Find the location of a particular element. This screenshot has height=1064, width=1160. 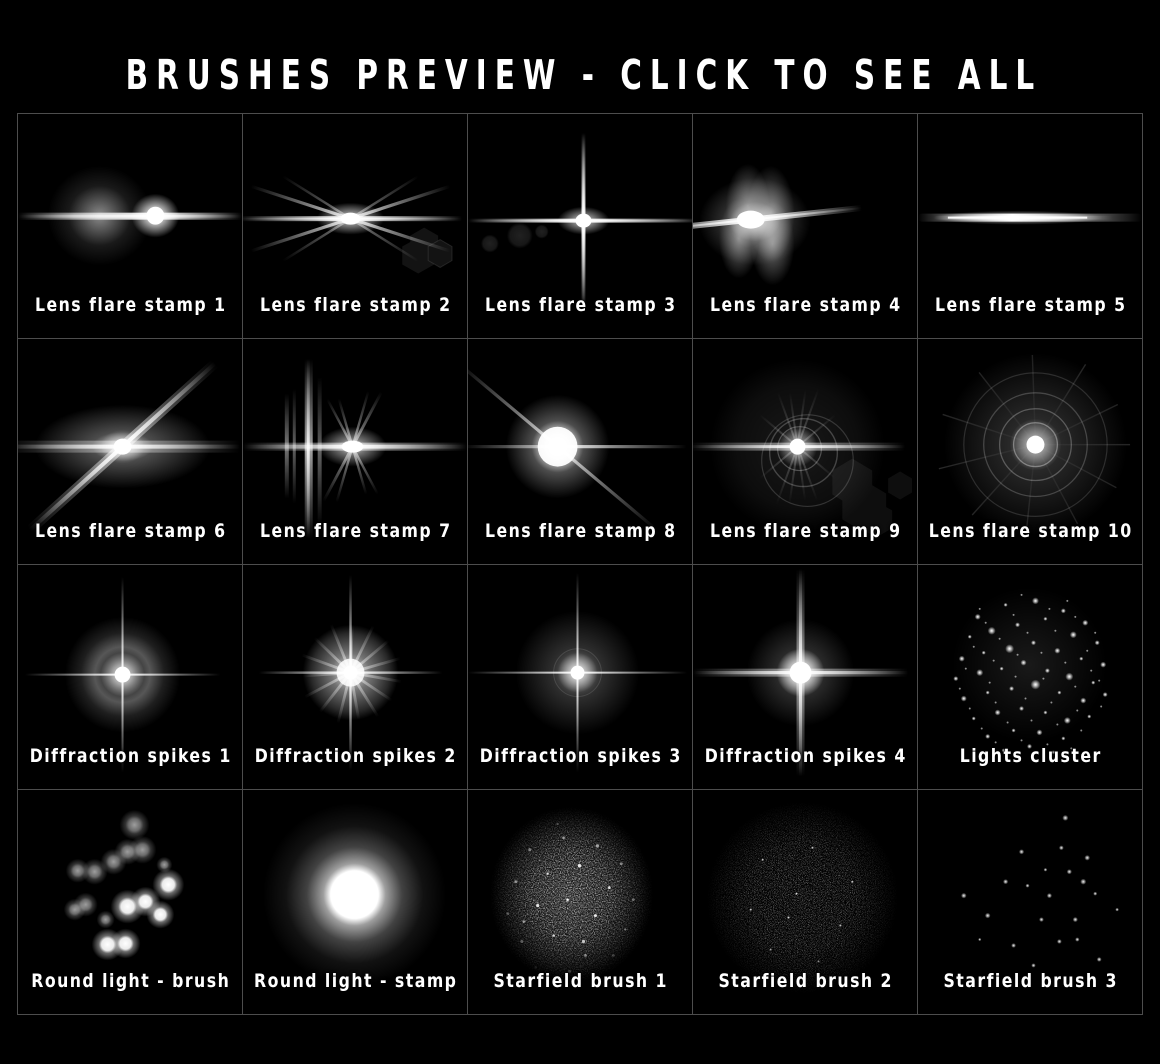

brush-cell: Lens flare stamp 4 is located at coordinates (805, 227).